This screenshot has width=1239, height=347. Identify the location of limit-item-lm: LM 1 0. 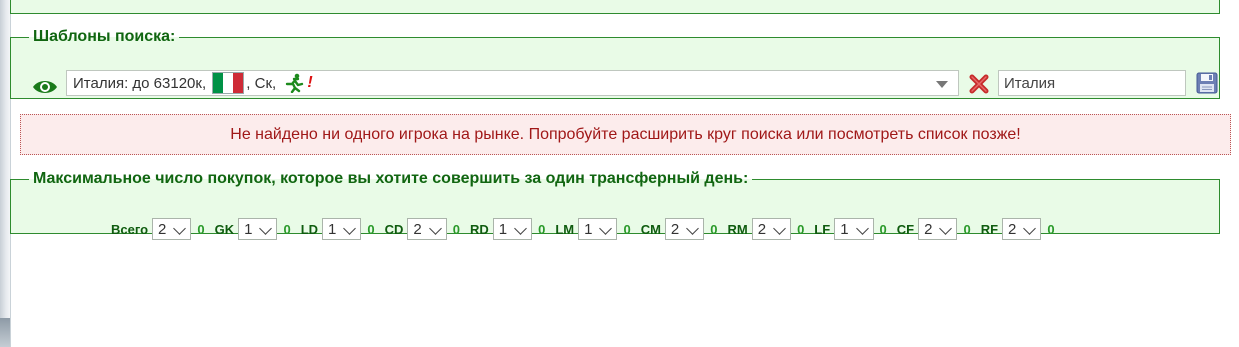
(593, 229).